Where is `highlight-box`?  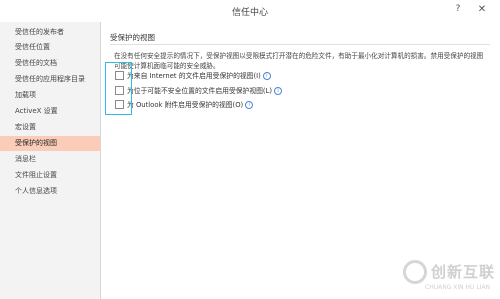
highlight-box is located at coordinates (118, 88).